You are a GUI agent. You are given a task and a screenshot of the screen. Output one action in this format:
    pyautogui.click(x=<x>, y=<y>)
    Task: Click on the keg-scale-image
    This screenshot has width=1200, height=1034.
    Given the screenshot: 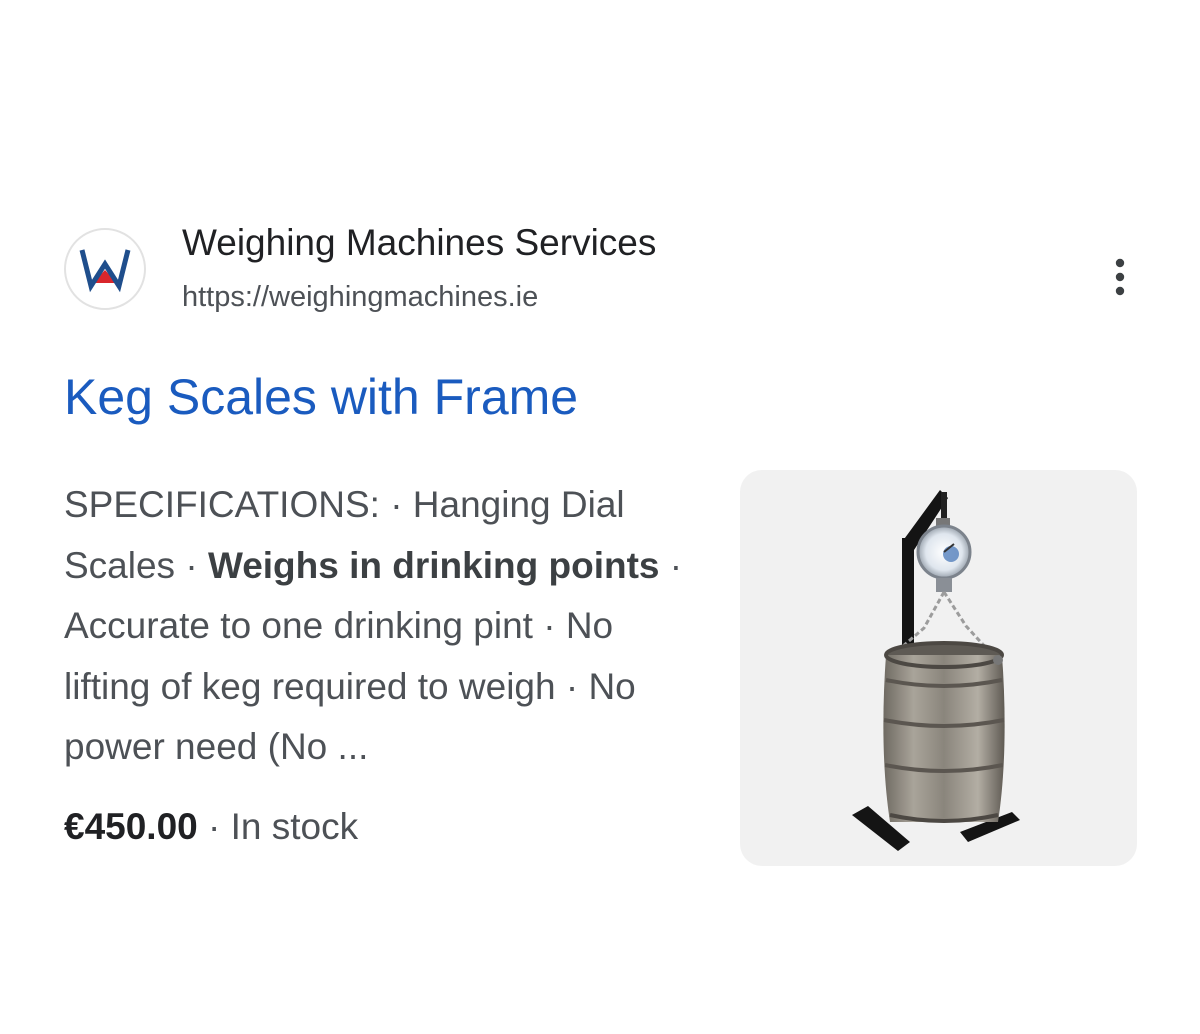 What is the action you would take?
    pyautogui.click(x=936, y=670)
    